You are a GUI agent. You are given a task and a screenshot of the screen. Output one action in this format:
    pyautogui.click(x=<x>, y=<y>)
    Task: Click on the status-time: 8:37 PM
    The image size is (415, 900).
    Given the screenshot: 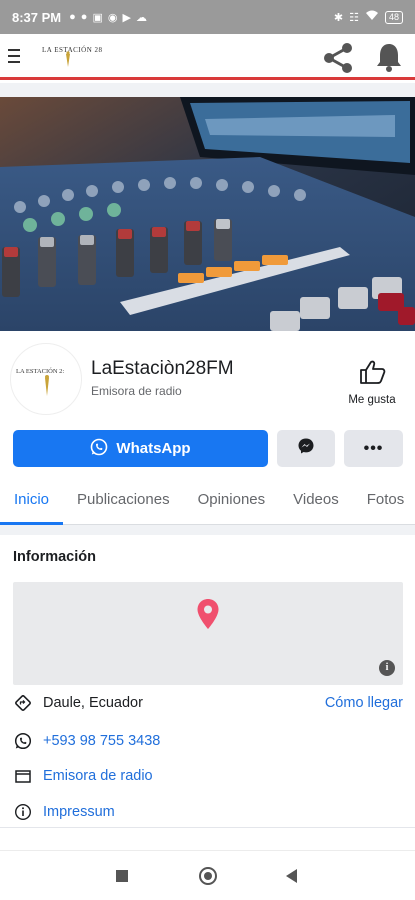 What is the action you would take?
    pyautogui.click(x=37, y=17)
    